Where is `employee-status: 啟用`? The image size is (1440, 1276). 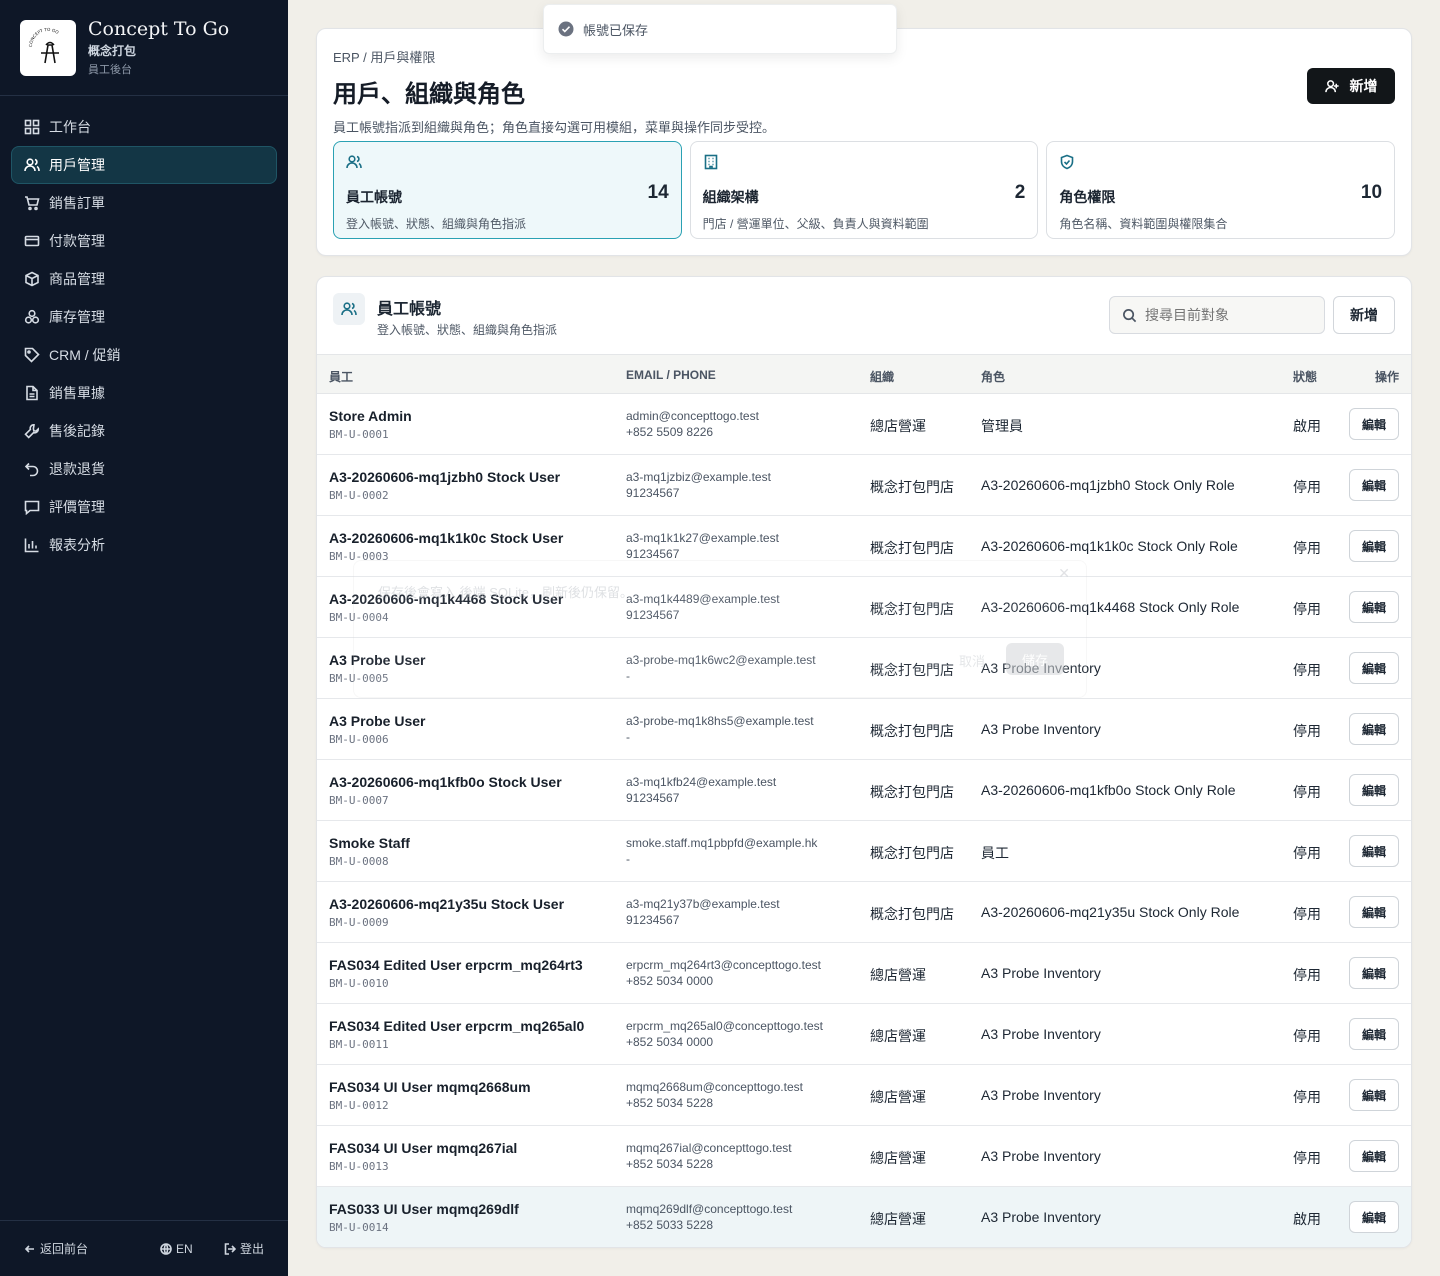
employee-status: 啟用 is located at coordinates (1307, 426).